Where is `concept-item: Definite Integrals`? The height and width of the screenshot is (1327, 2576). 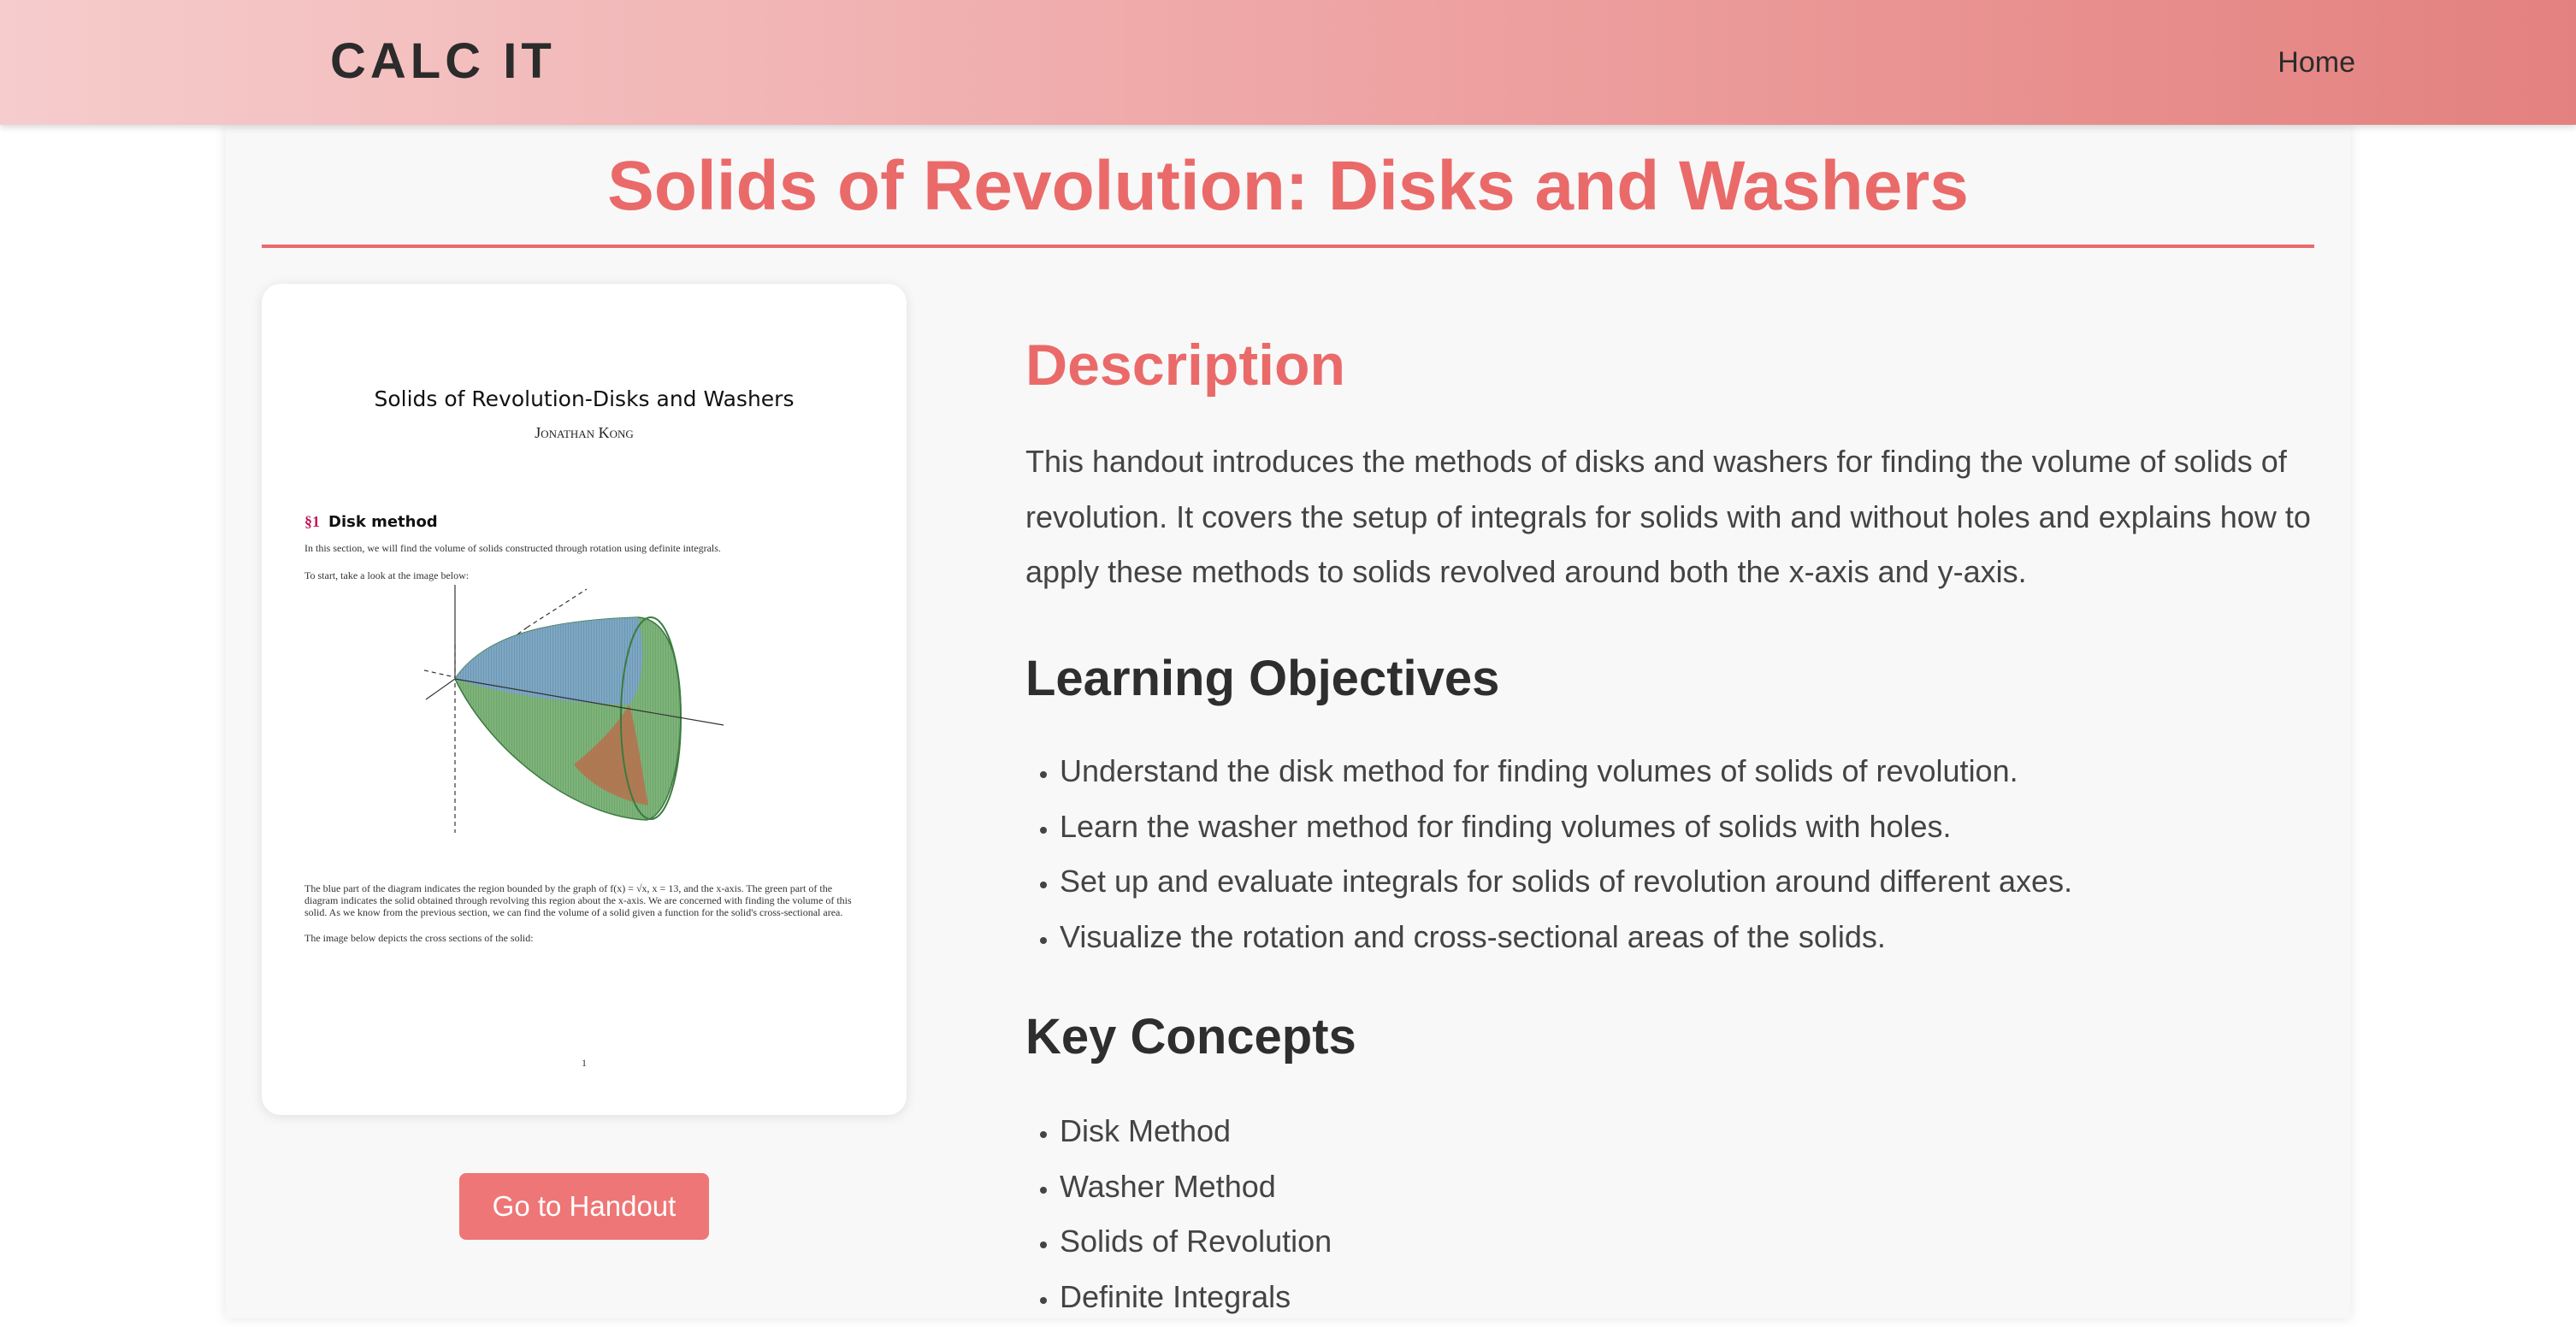 concept-item: Definite Integrals is located at coordinates (1196, 1297).